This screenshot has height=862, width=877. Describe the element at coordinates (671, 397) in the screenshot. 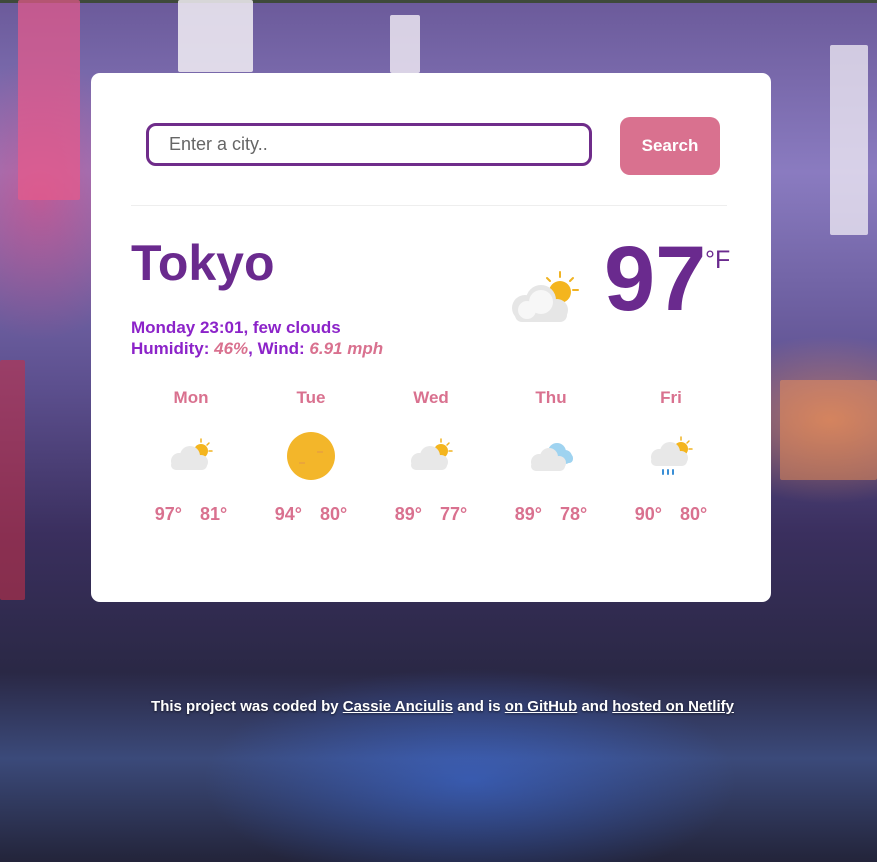

I see `forecast-day-name: Fri` at that location.